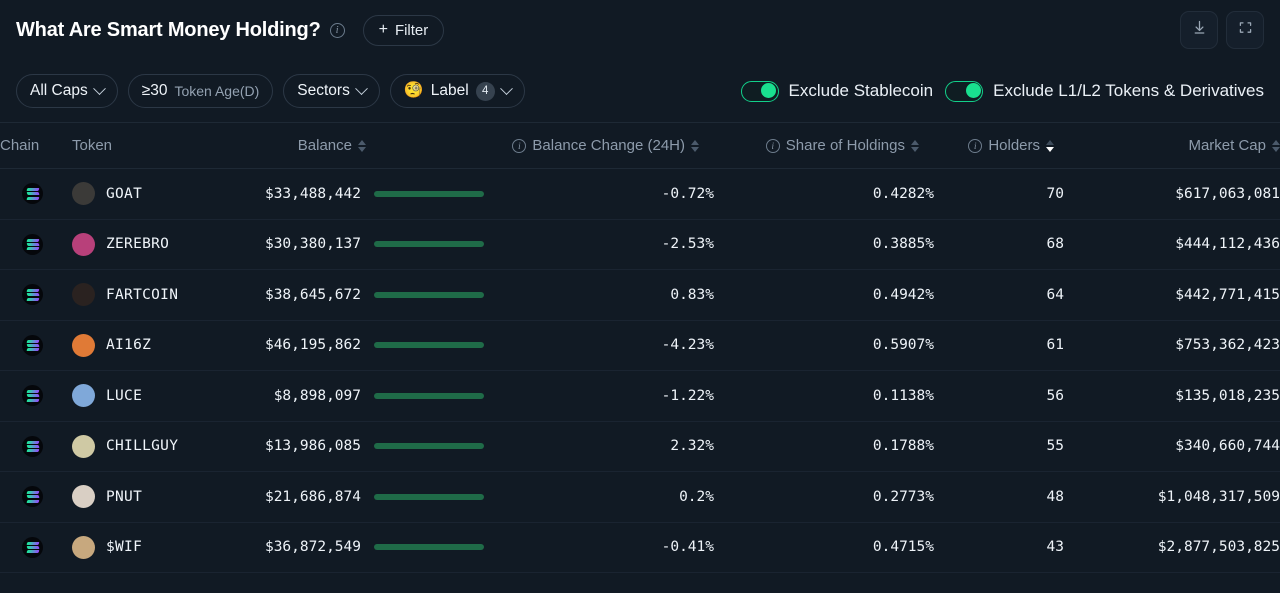 This screenshot has width=1280, height=593. What do you see at coordinates (1172, 446) in the screenshot?
I see `cell-market-cap: $340,660,744` at bounding box center [1172, 446].